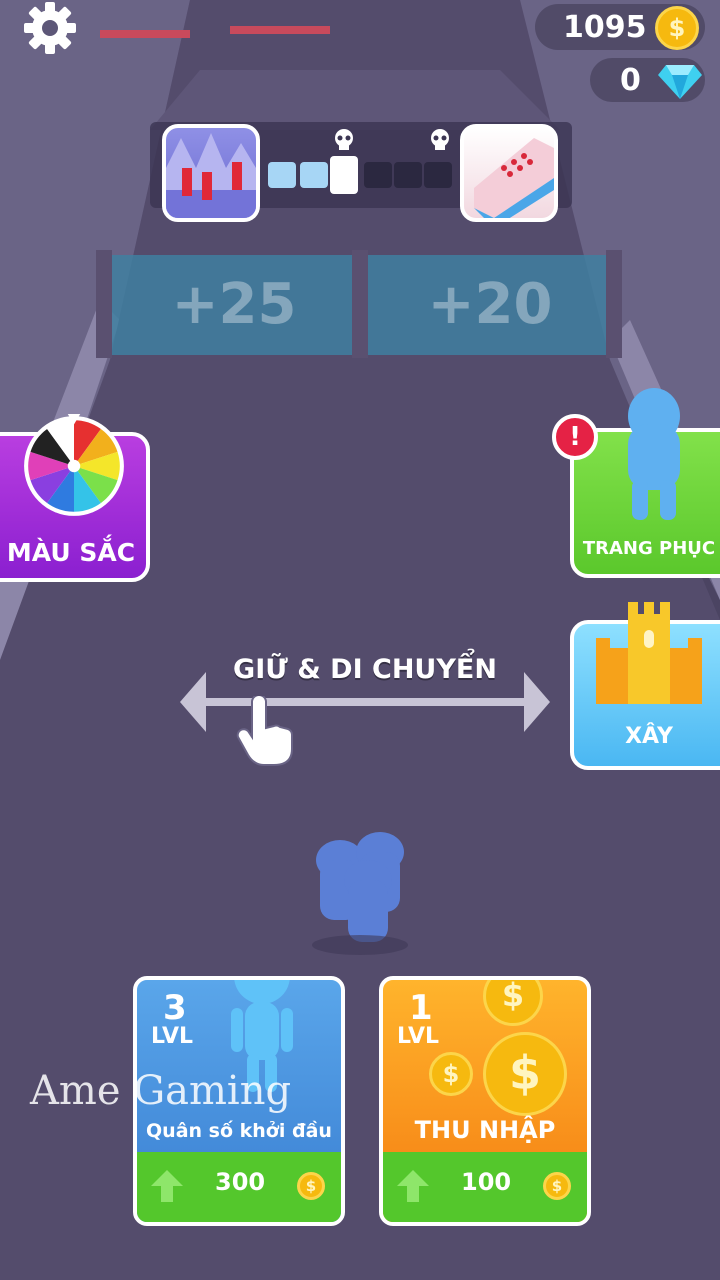 The height and width of the screenshot is (1280, 720). I want to click on gem-count: 0, so click(630, 80).